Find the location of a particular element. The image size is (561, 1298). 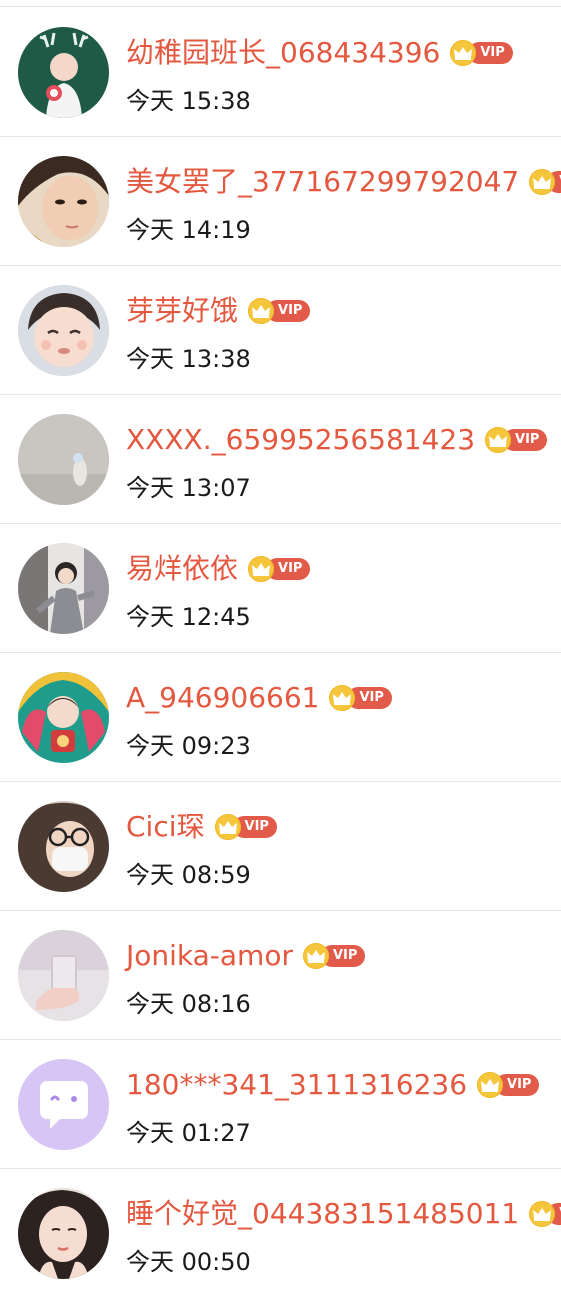

timestamp: 今天 08:16 is located at coordinates (188, 1004).